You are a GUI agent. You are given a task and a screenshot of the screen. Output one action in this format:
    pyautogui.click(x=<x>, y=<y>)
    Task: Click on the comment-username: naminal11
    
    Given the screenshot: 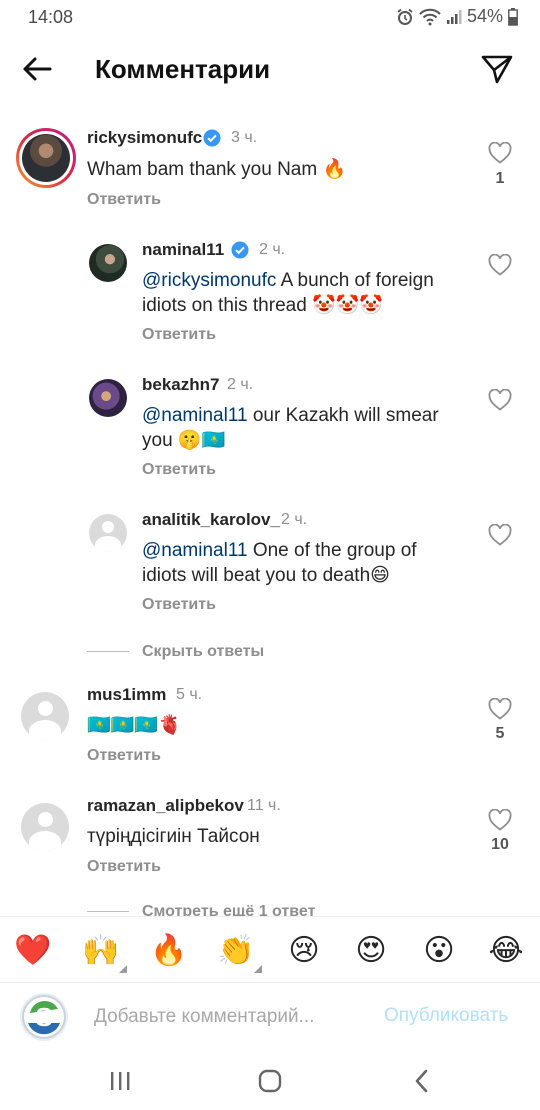 What is the action you would take?
    pyautogui.click(x=183, y=250)
    